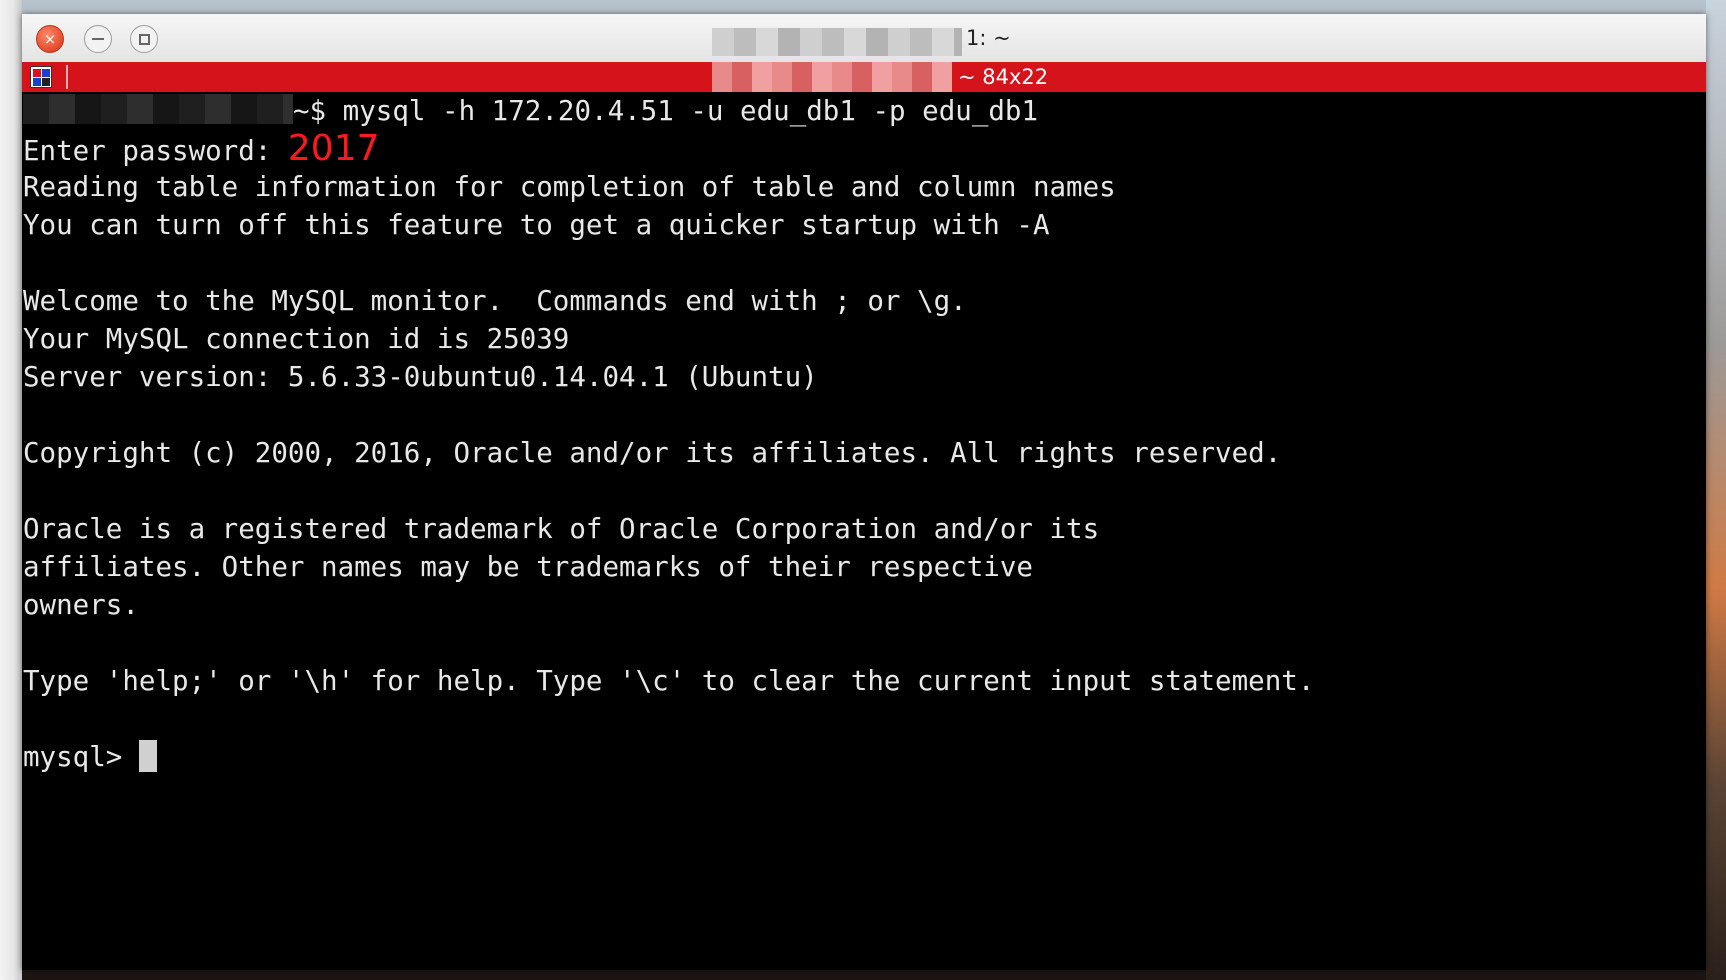 This screenshot has height=980, width=1726. What do you see at coordinates (158, 109) in the screenshot?
I see `redacted-prompt` at bounding box center [158, 109].